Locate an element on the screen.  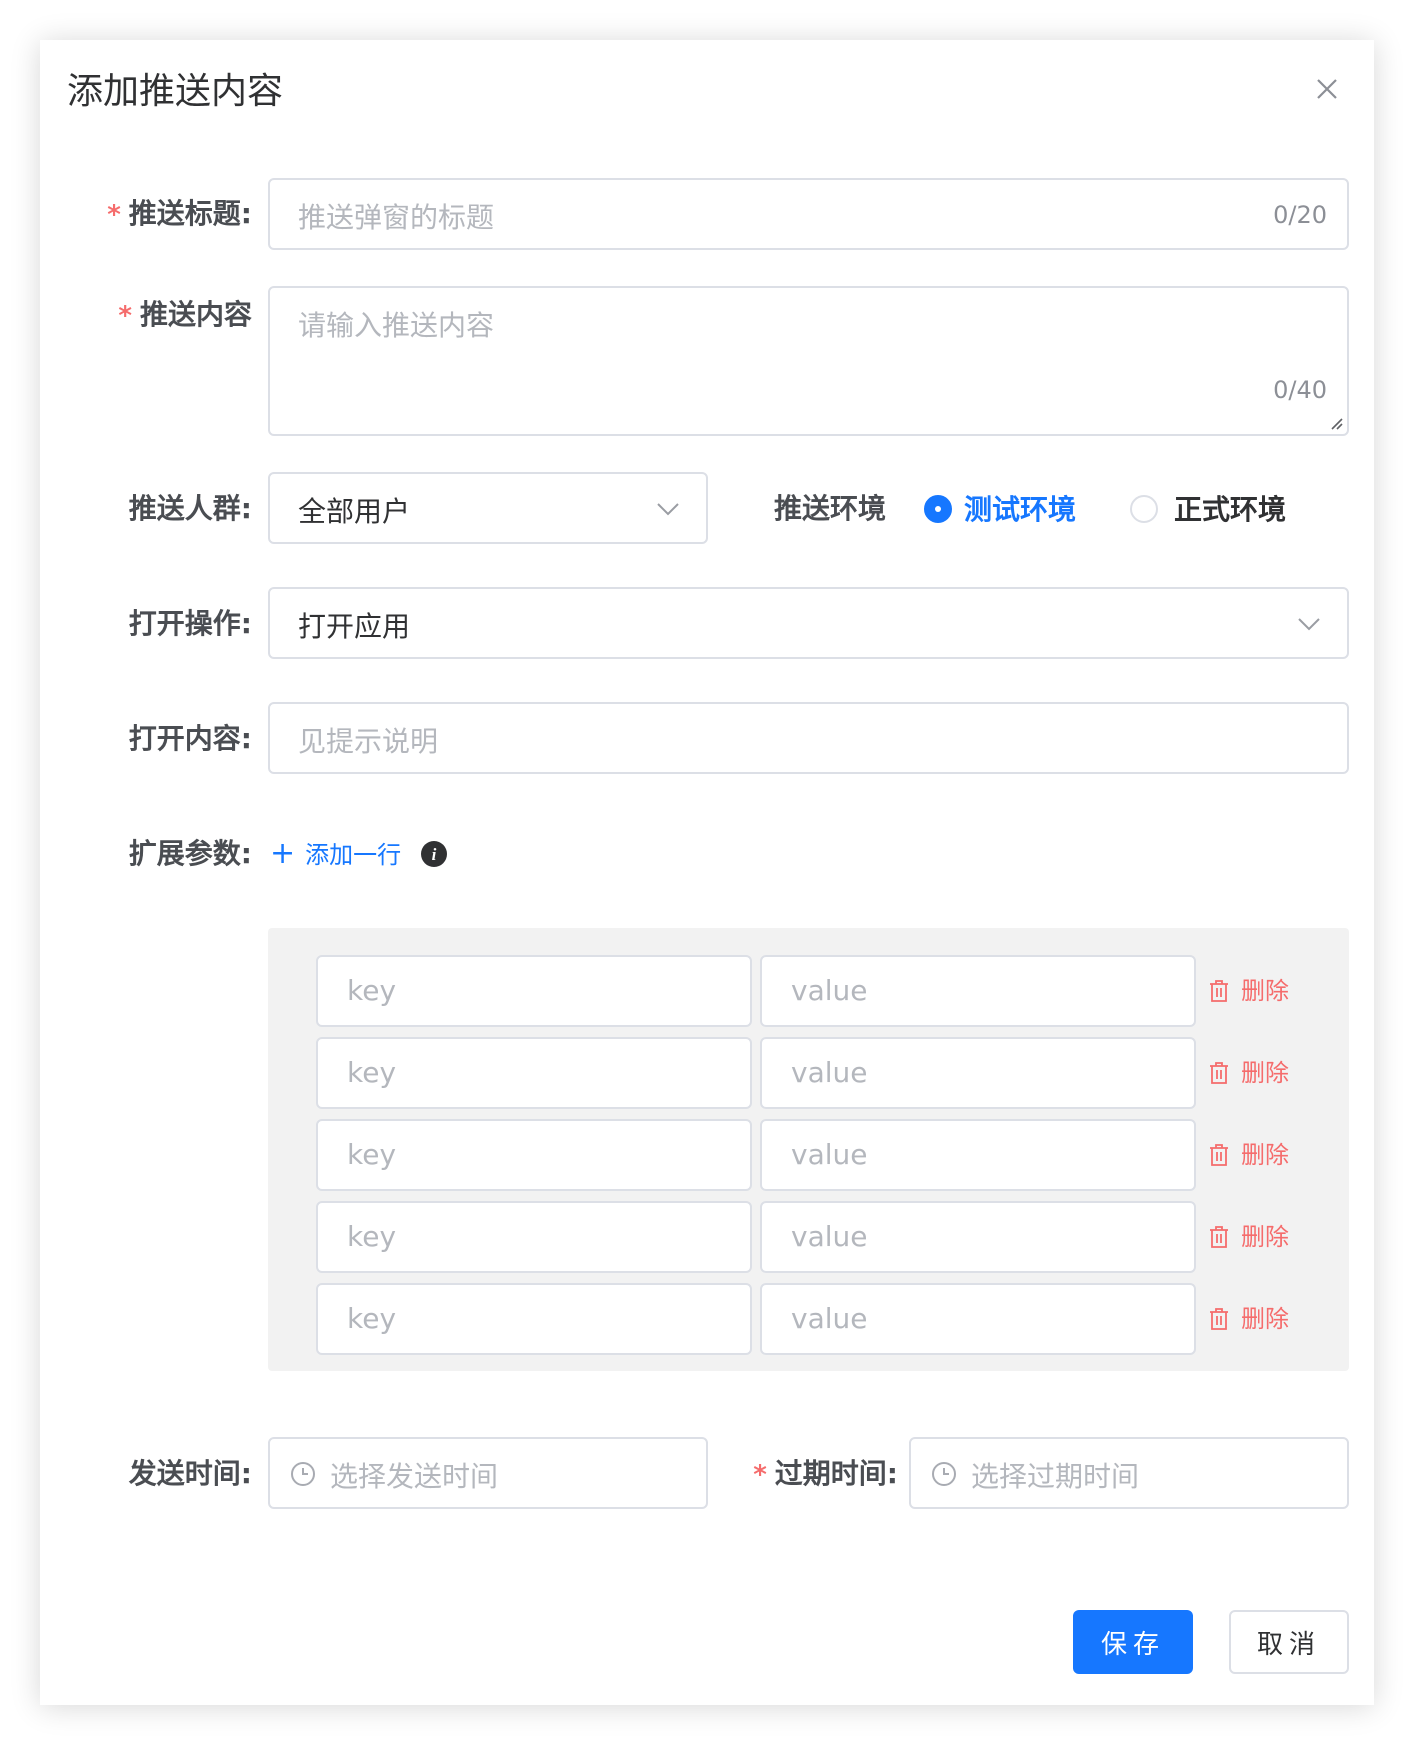
send-time-picker: 选择发送时间 is located at coordinates (488, 1473).